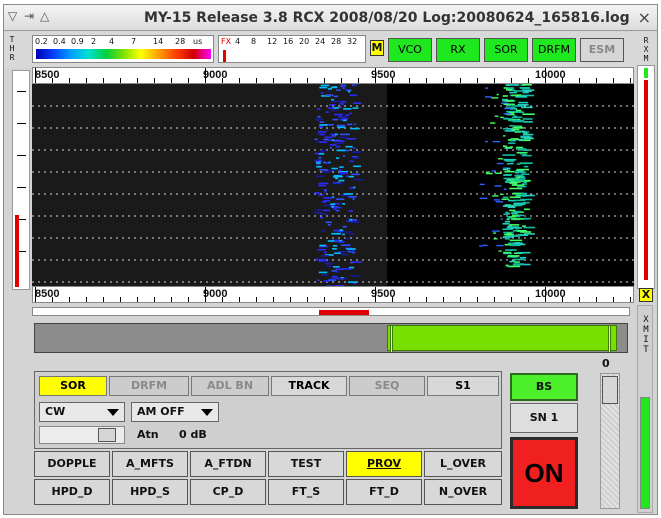 The height and width of the screenshot is (518, 661). Describe the element at coordinates (458, 50) in the screenshot. I see `rx-button: RX` at that location.